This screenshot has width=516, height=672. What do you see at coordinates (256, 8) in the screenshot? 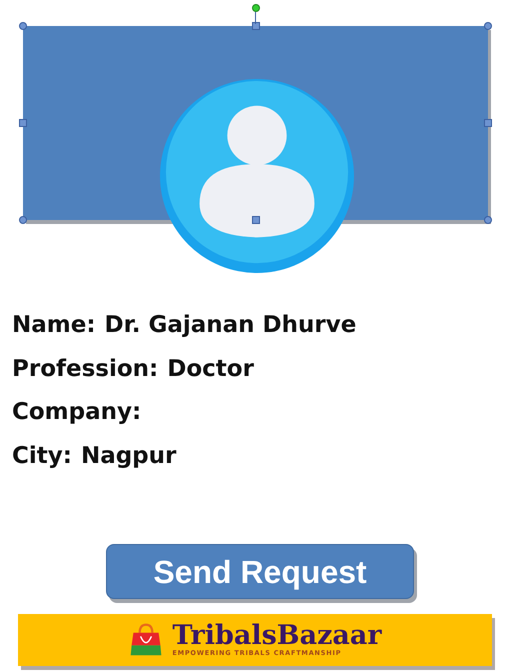
I see `rotate-handle` at bounding box center [256, 8].